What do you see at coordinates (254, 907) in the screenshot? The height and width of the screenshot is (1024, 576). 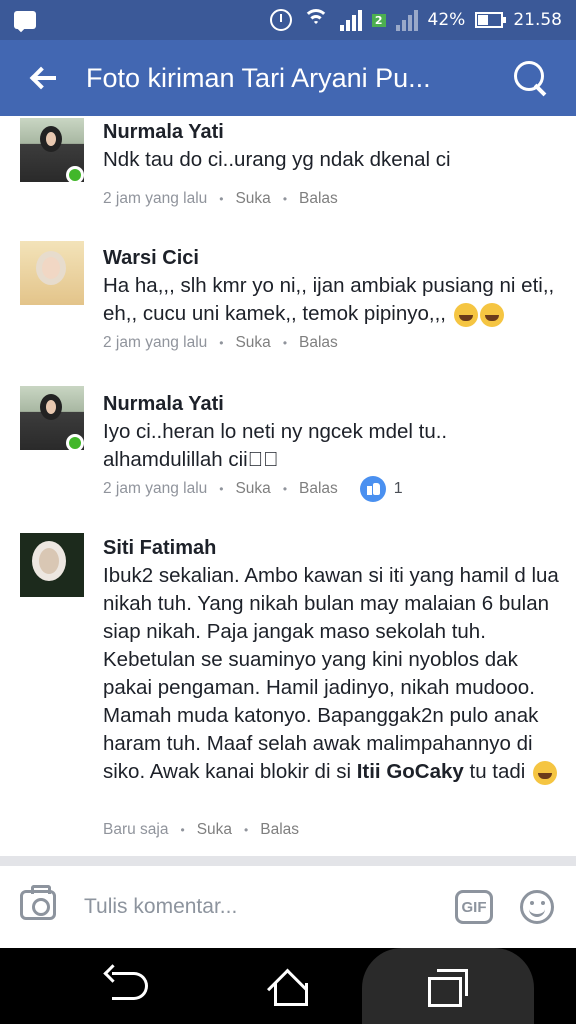 I see `comment-input` at bounding box center [254, 907].